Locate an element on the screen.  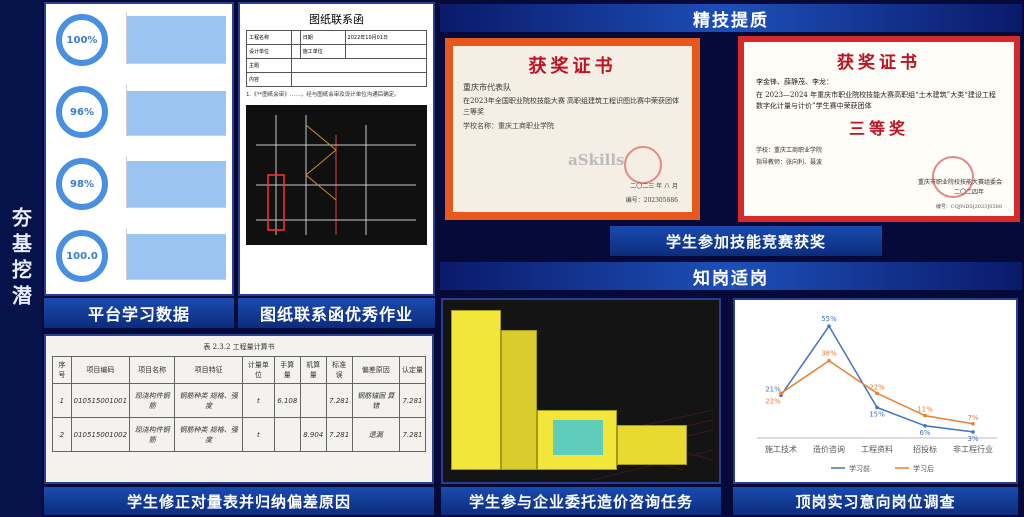
sheet-cell is located at coordinates (313, 400).